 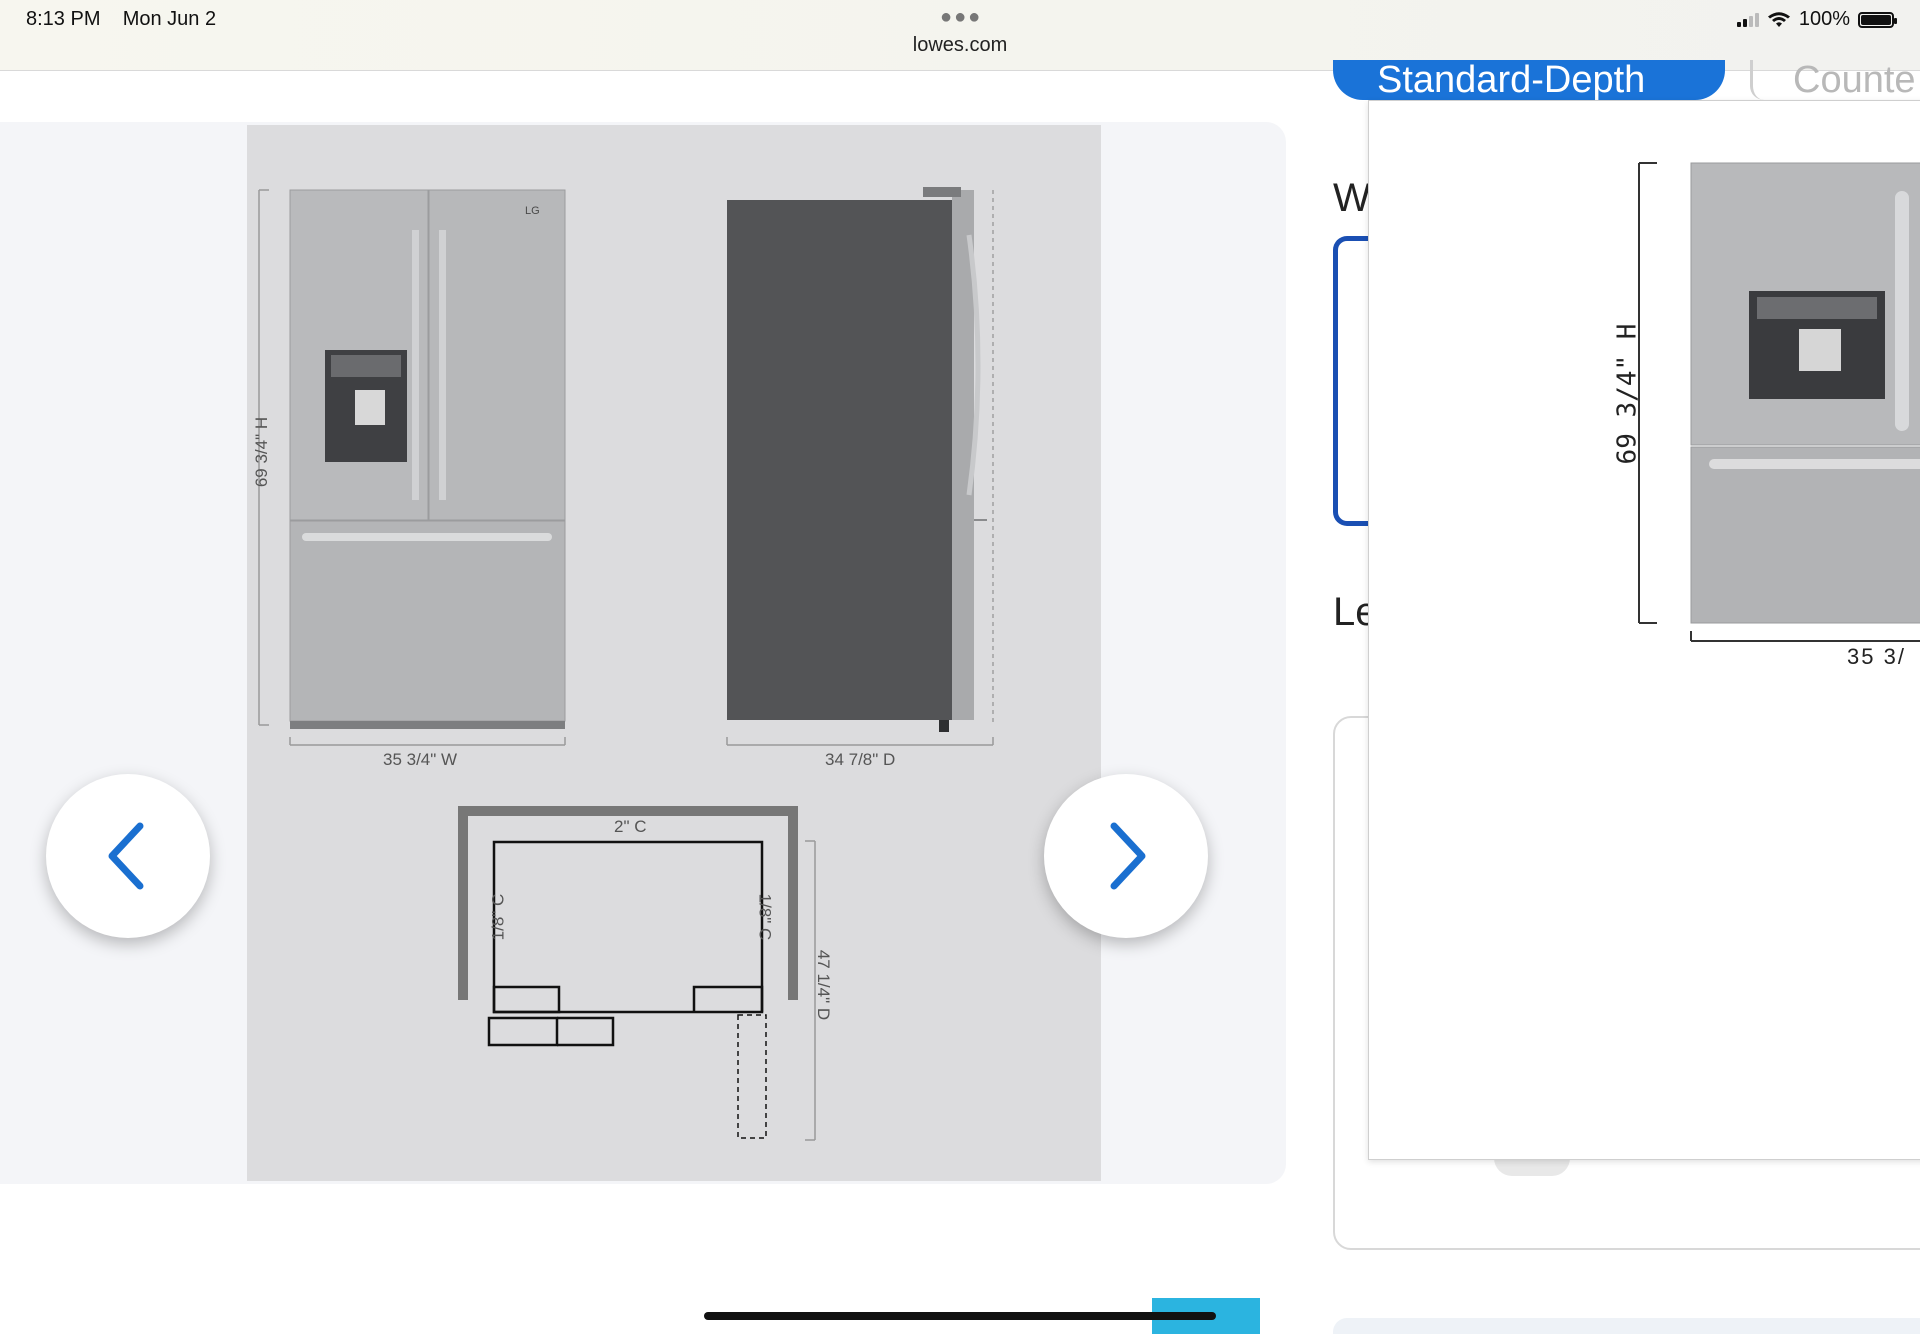 What do you see at coordinates (498, 917) in the screenshot?
I see `dimension-side-clearance-left: 1/8" C` at bounding box center [498, 917].